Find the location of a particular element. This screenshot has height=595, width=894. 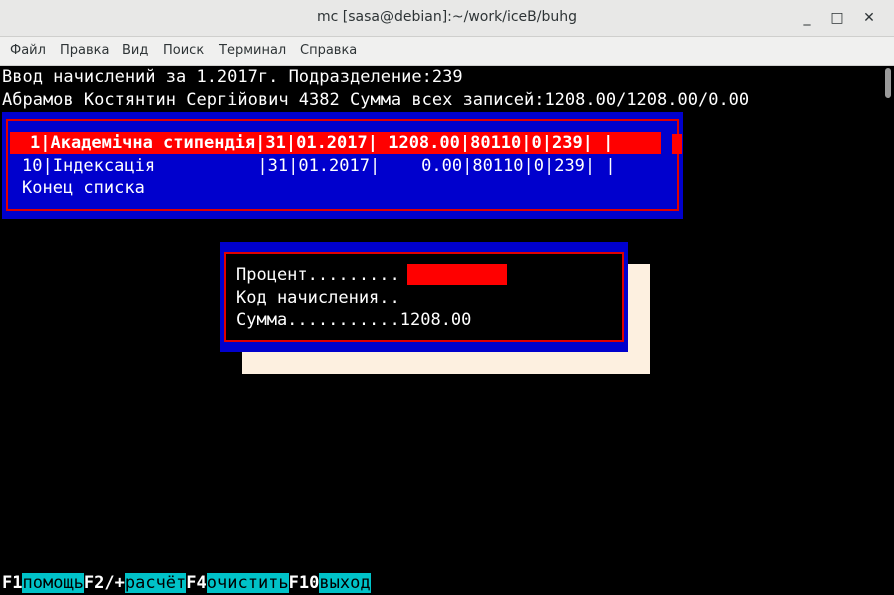

sum-field: Сумма...........1208.00 is located at coordinates (353, 320).